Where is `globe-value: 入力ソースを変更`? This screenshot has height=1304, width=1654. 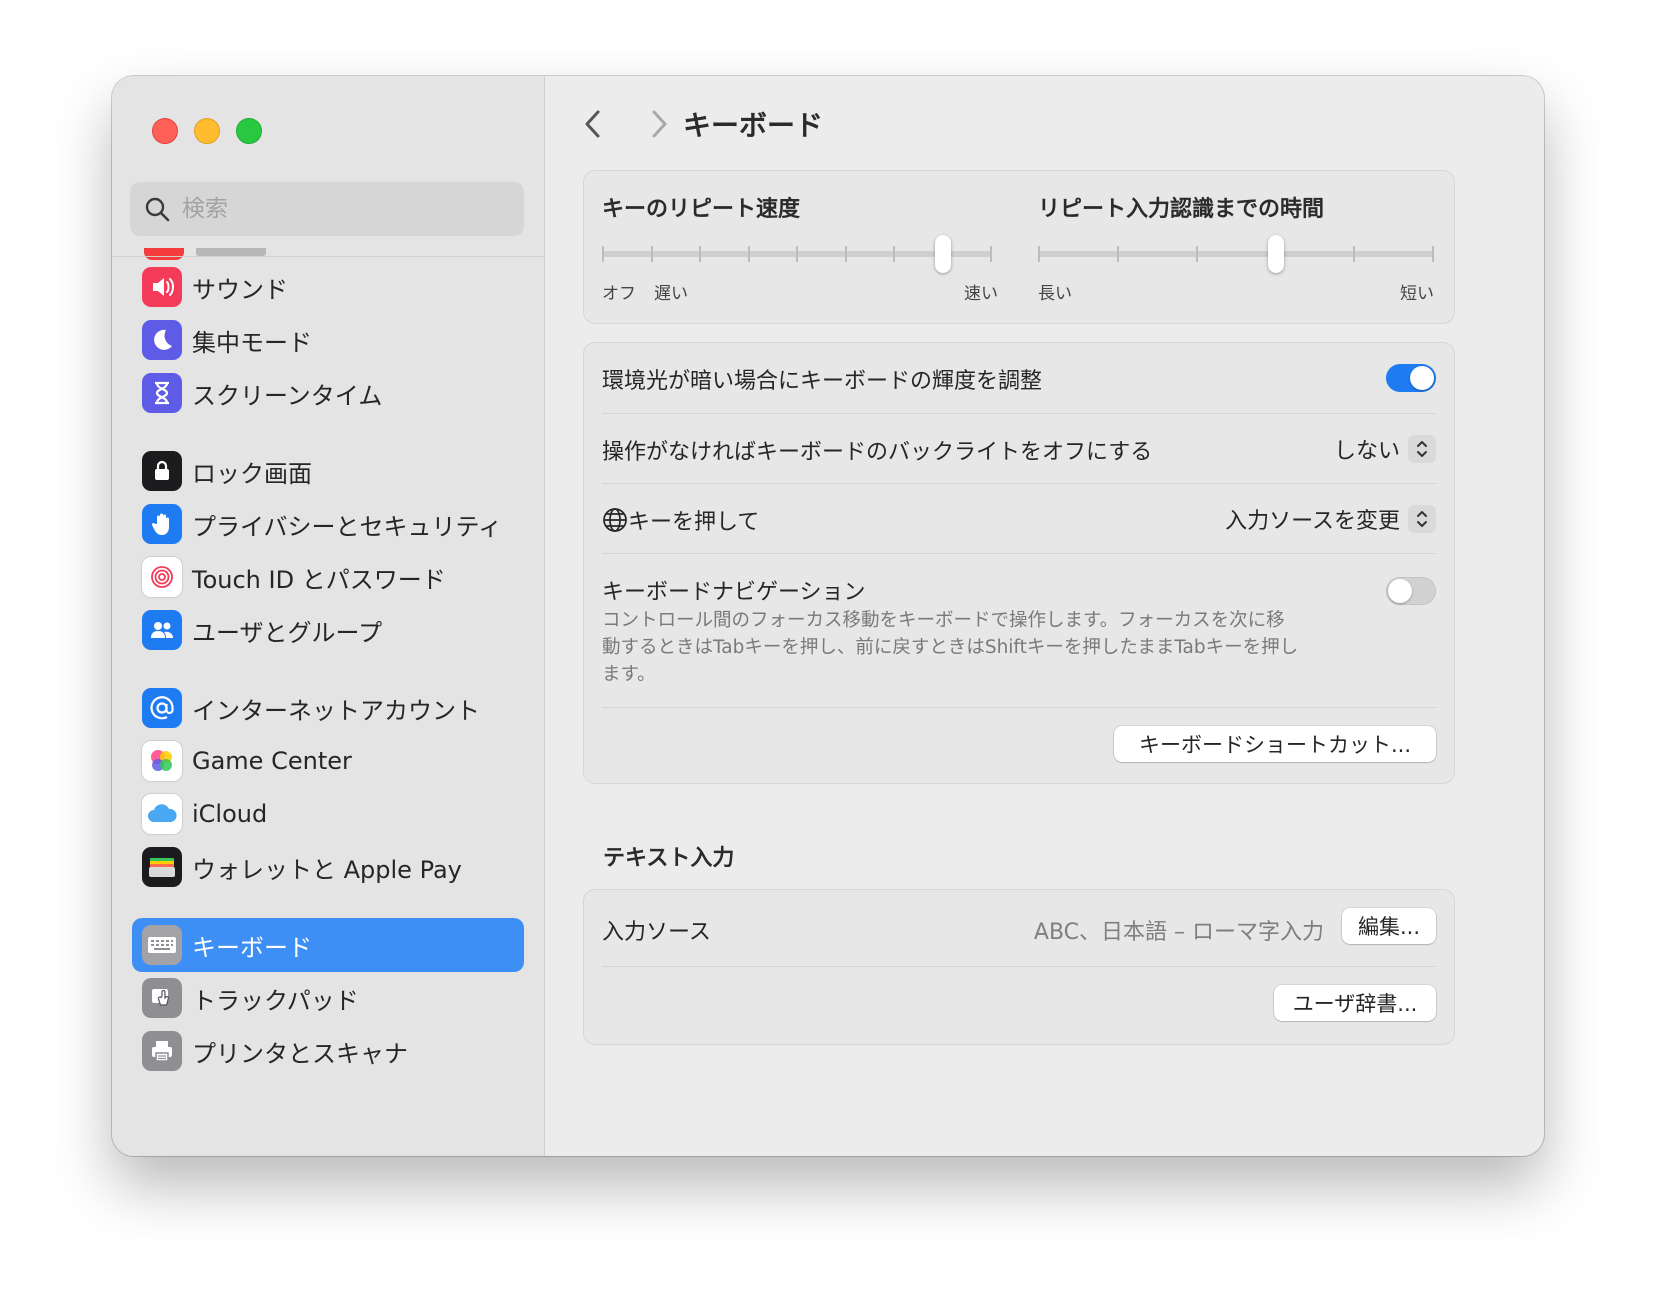
globe-value: 入力ソースを変更 is located at coordinates (1312, 521).